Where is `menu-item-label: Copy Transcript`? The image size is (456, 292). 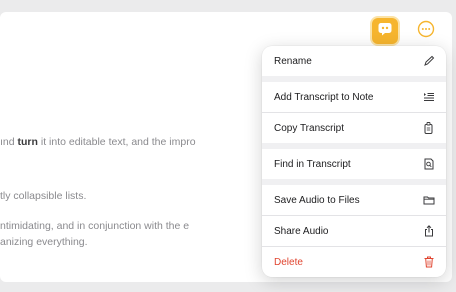
menu-item-label: Copy Transcript is located at coordinates (309, 128).